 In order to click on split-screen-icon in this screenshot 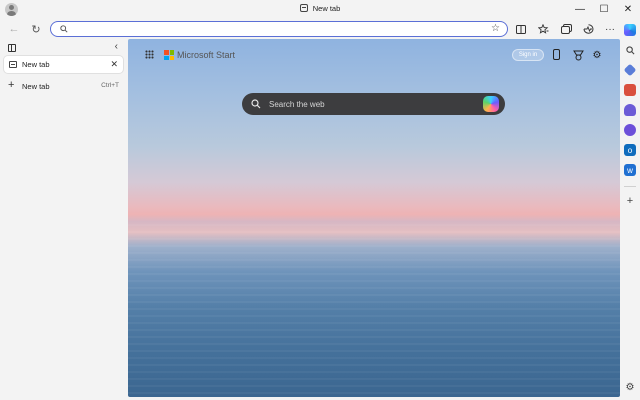, I will do `click(521, 29)`.